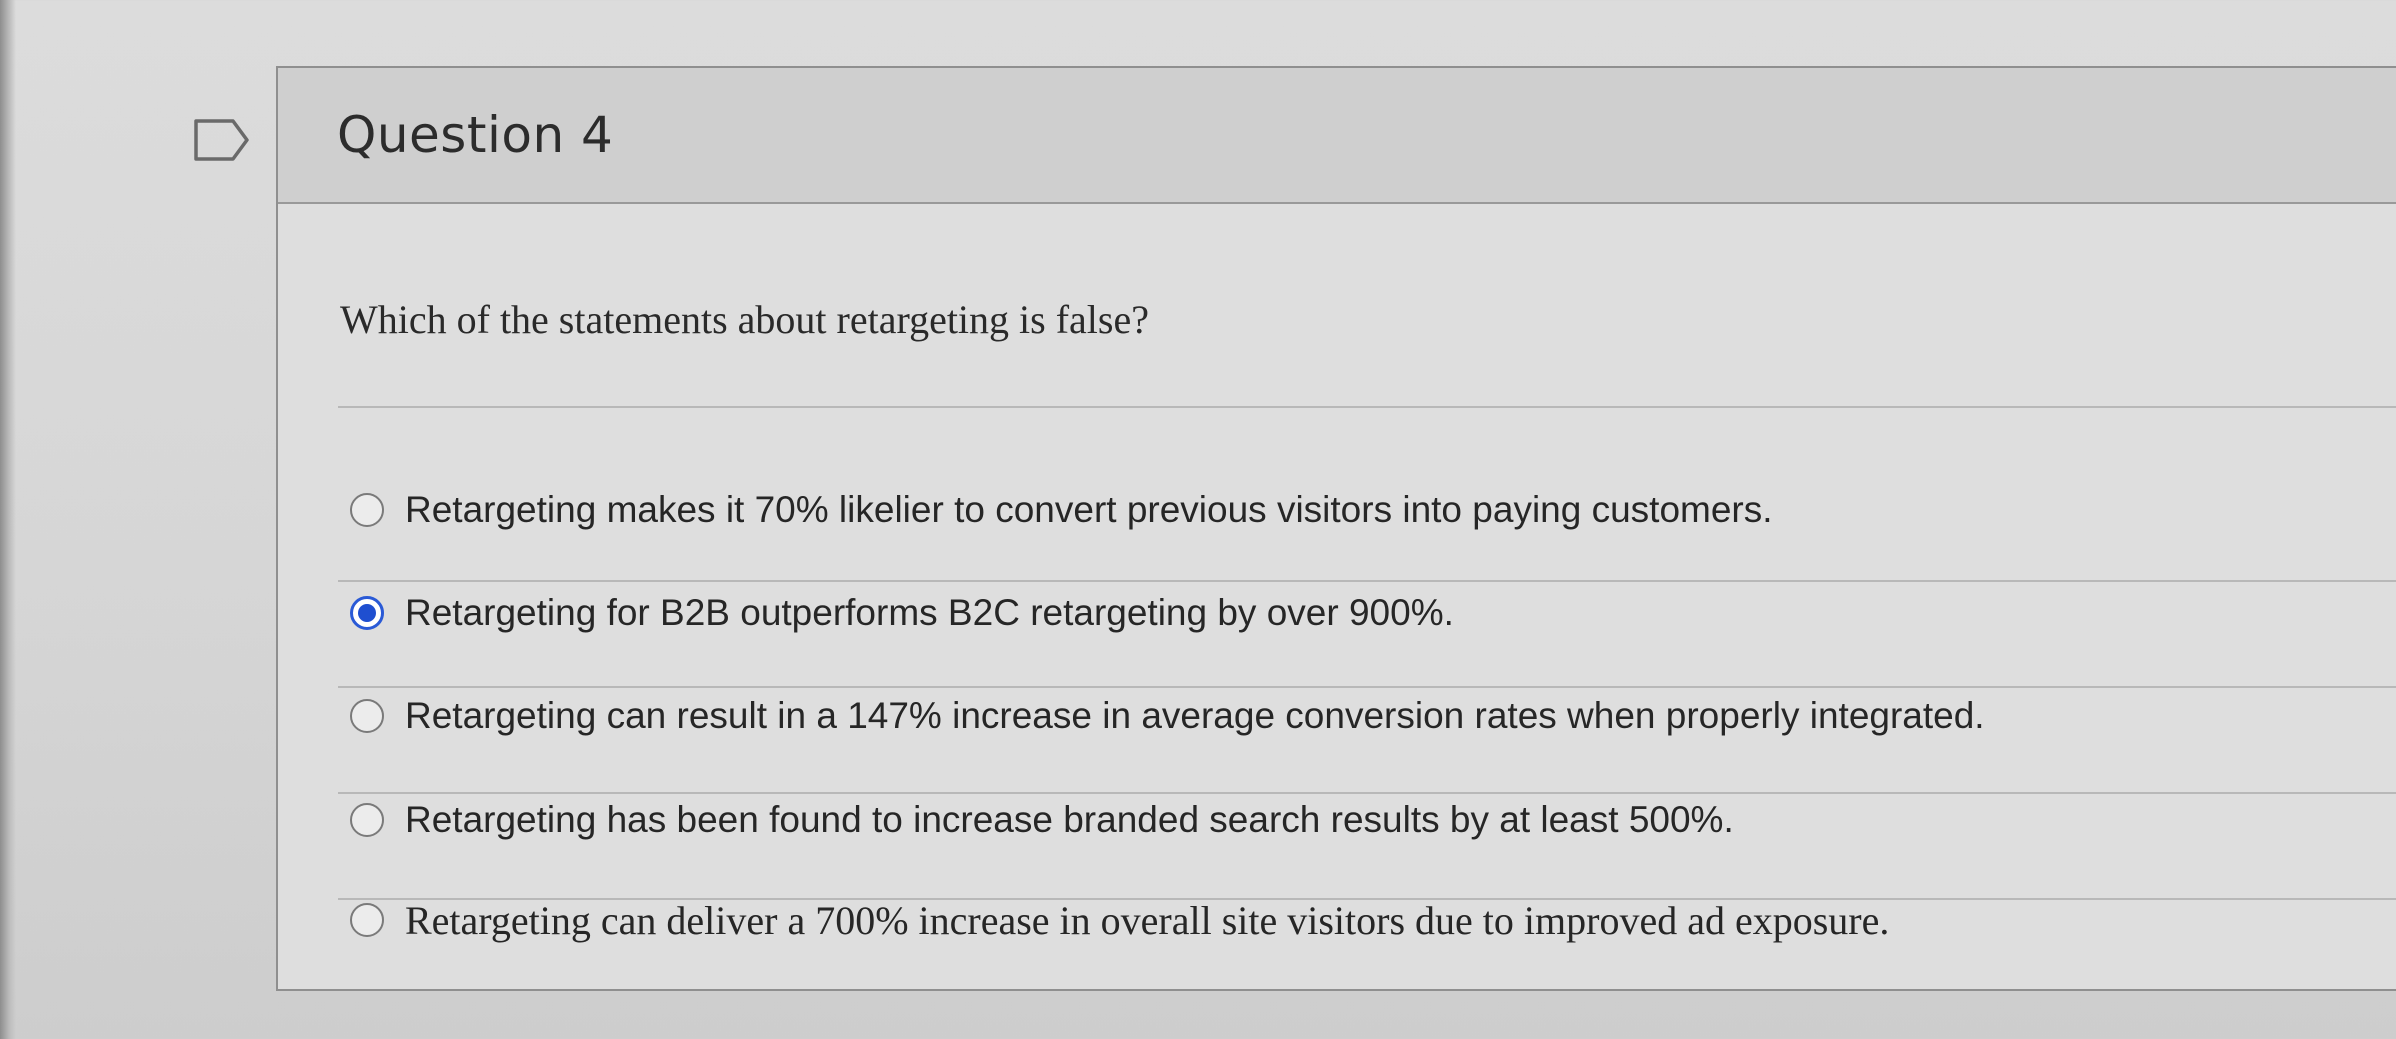 Image resolution: width=2396 pixels, height=1039 pixels. I want to click on flag-question-icon, so click(222, 140).